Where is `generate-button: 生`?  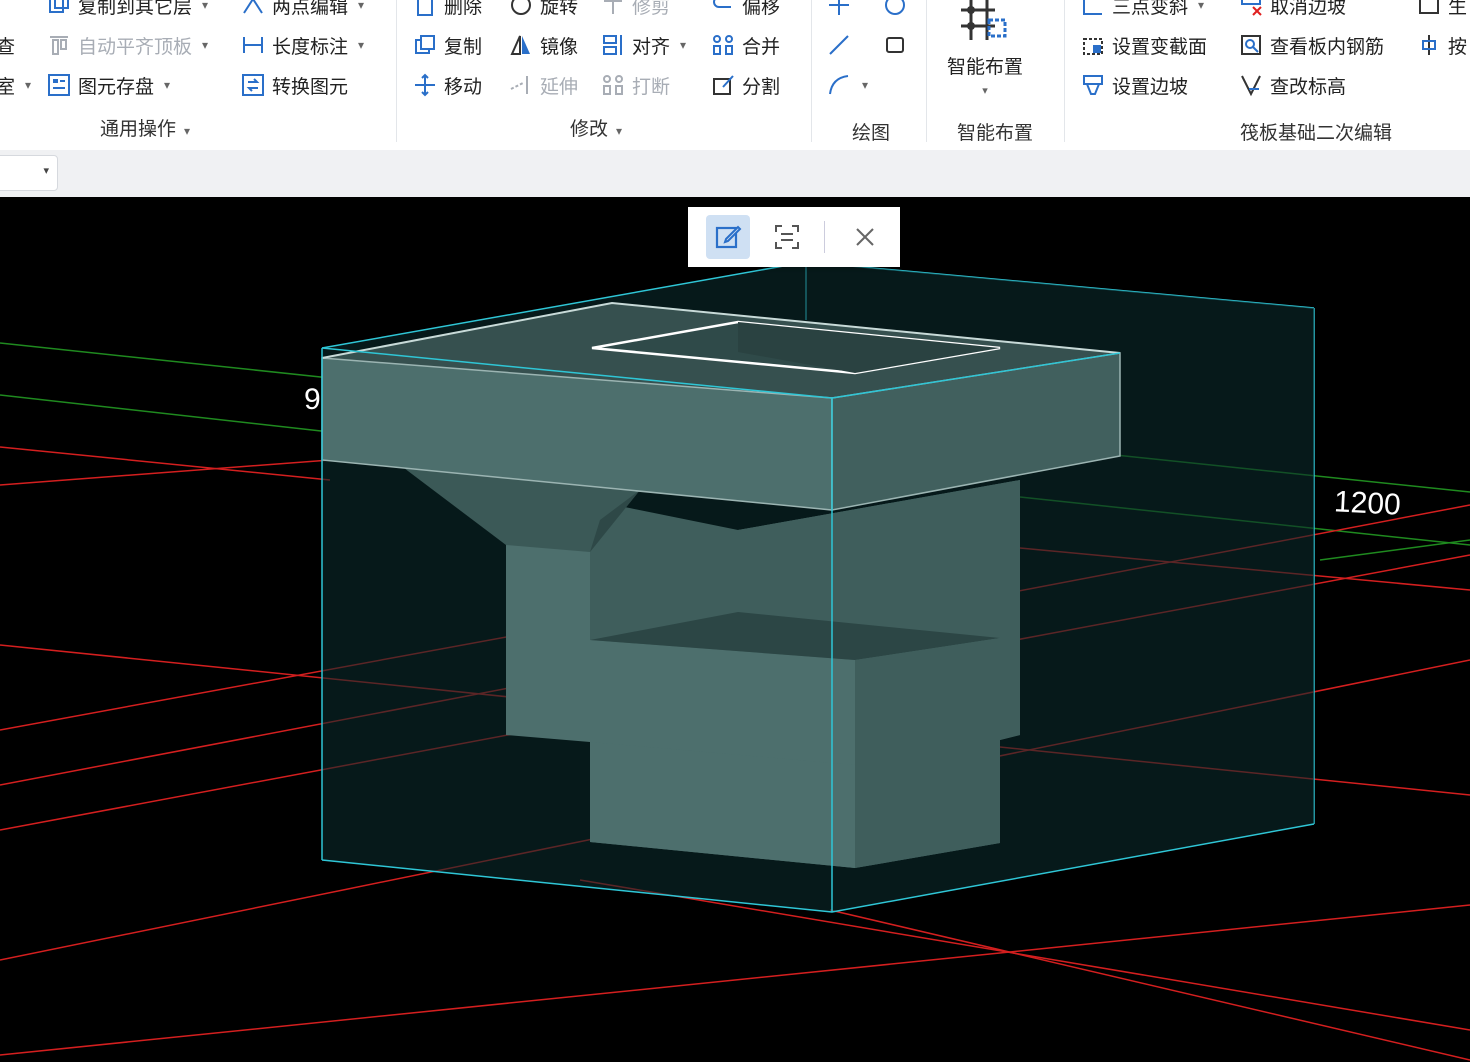
generate-button: 生 is located at coordinates (1441, 10).